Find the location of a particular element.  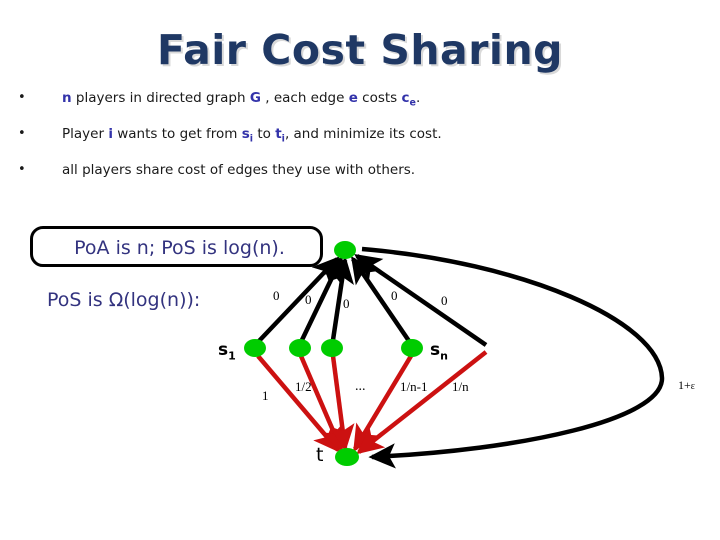

callout-text: PoA is n; PoS is log(n). is located at coordinates (179, 248).